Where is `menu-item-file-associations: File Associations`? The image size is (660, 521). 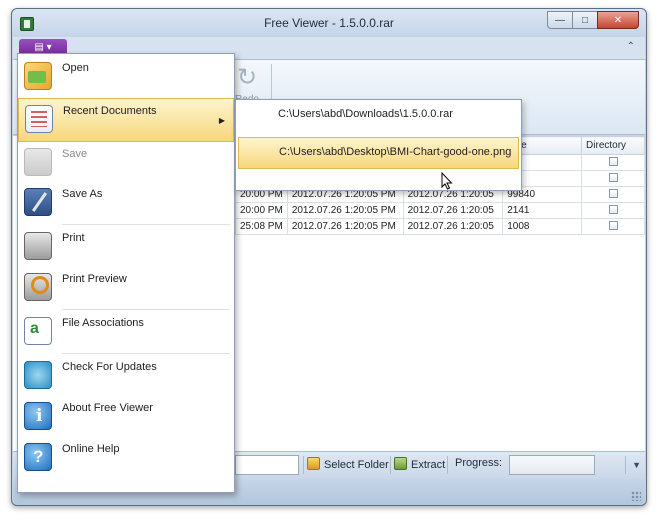
menu-item-file-associations: File Associations is located at coordinates (126, 333).